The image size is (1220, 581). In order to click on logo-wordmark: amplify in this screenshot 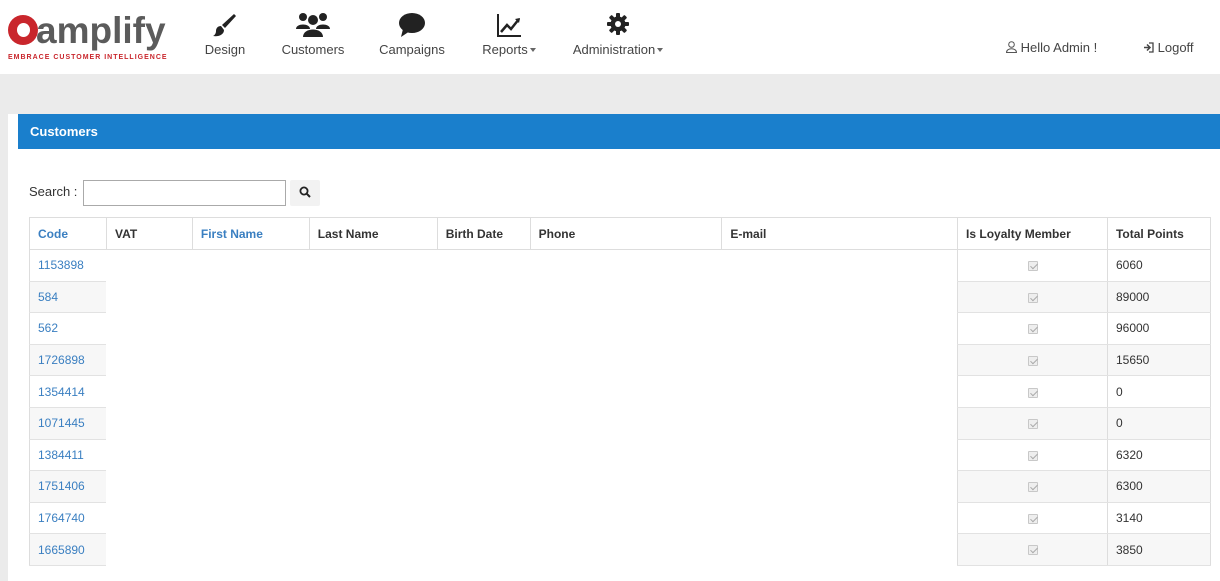, I will do `click(101, 30)`.